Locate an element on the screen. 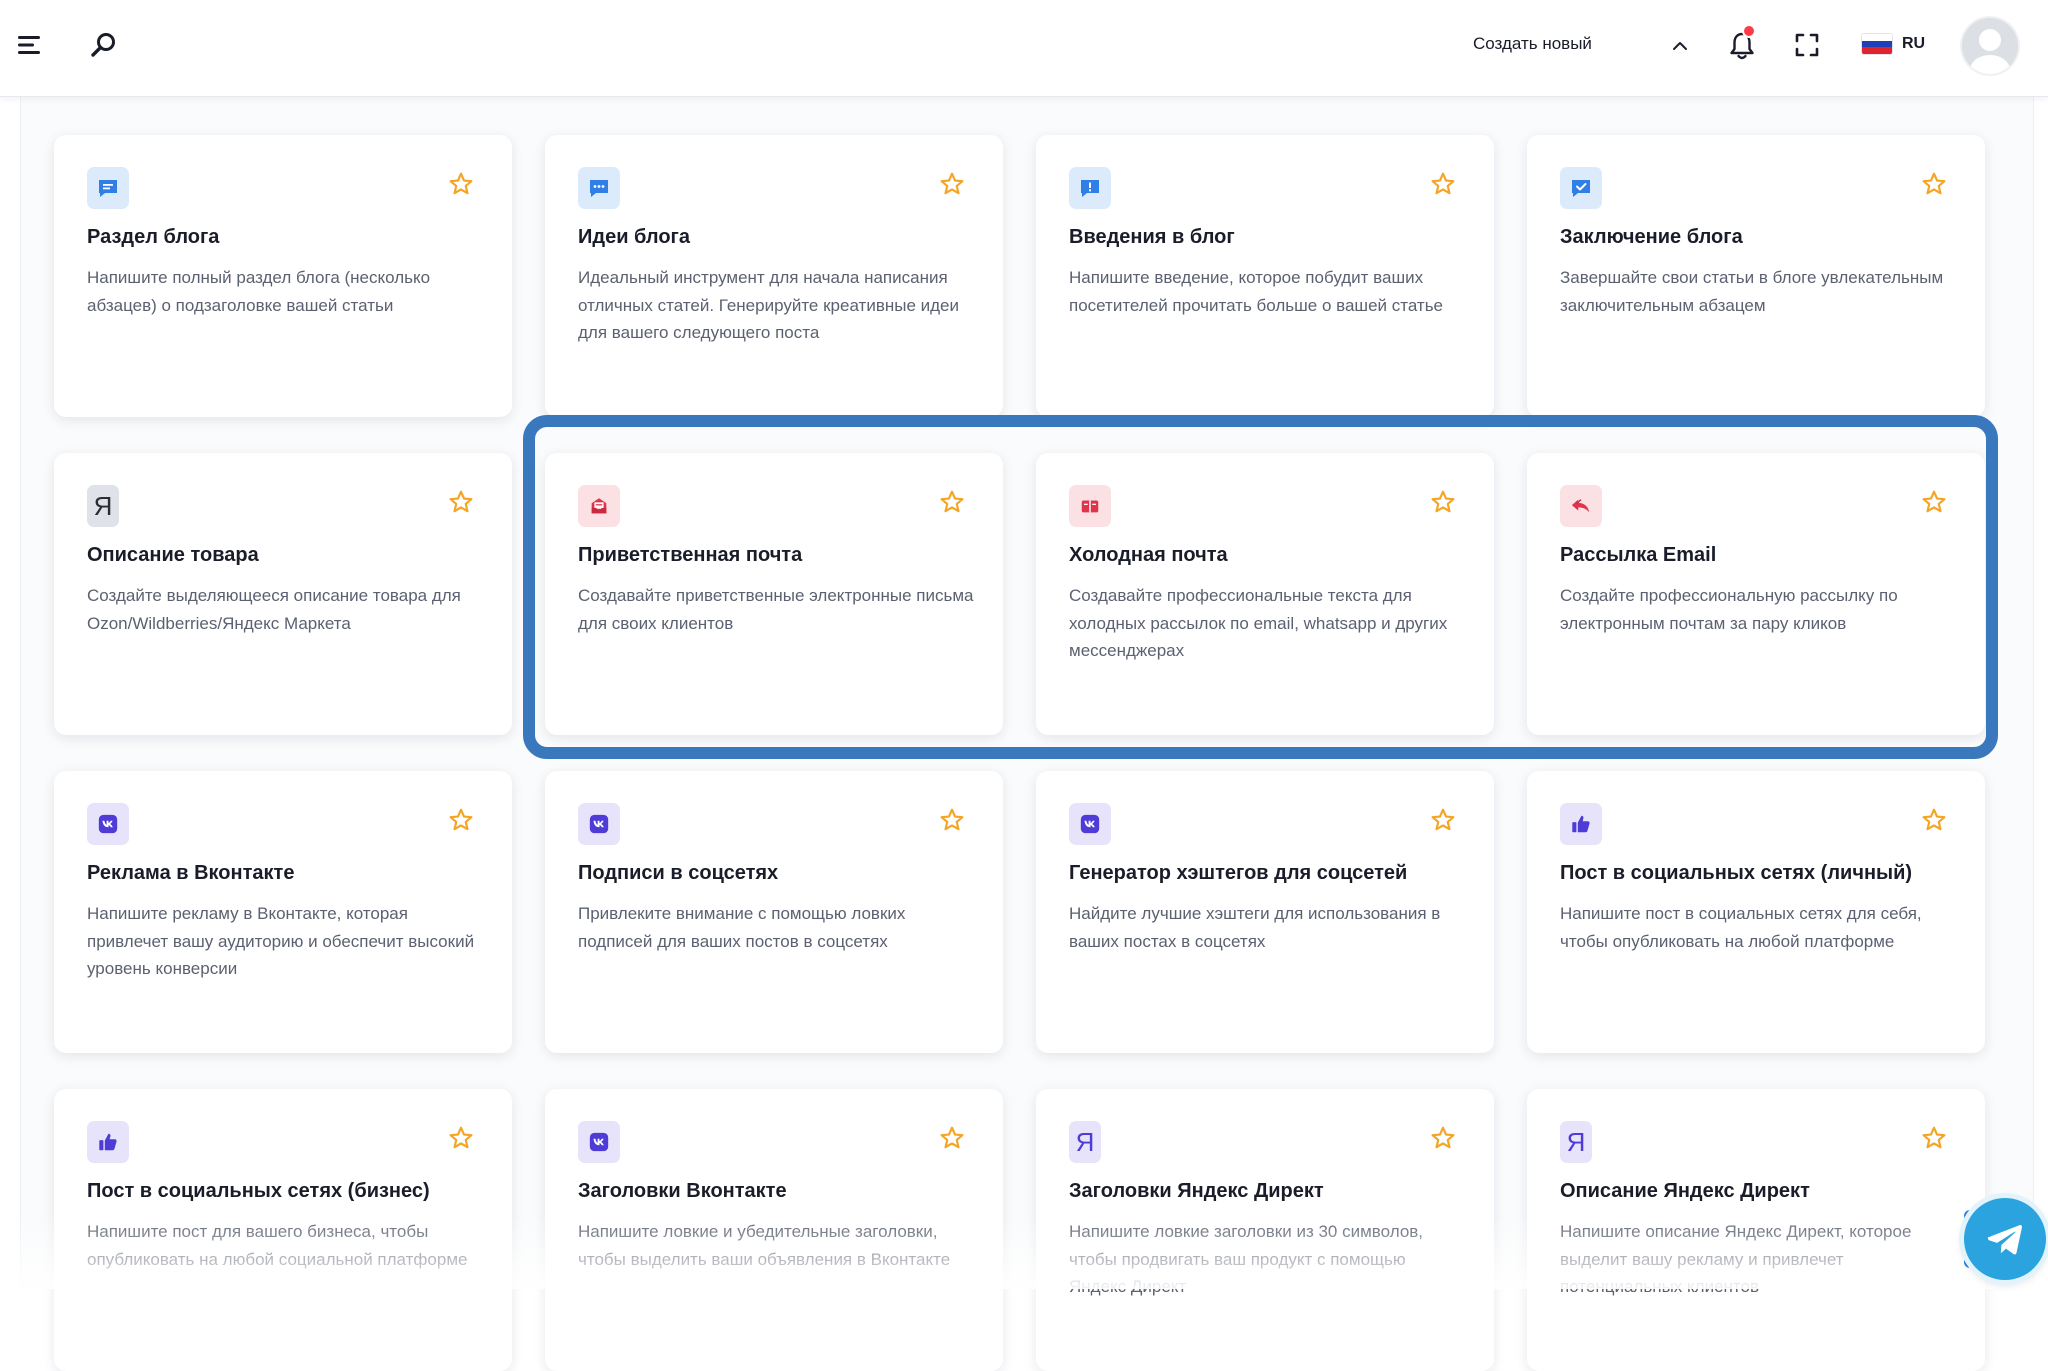  card-title: Раздел блога is located at coordinates (153, 237).